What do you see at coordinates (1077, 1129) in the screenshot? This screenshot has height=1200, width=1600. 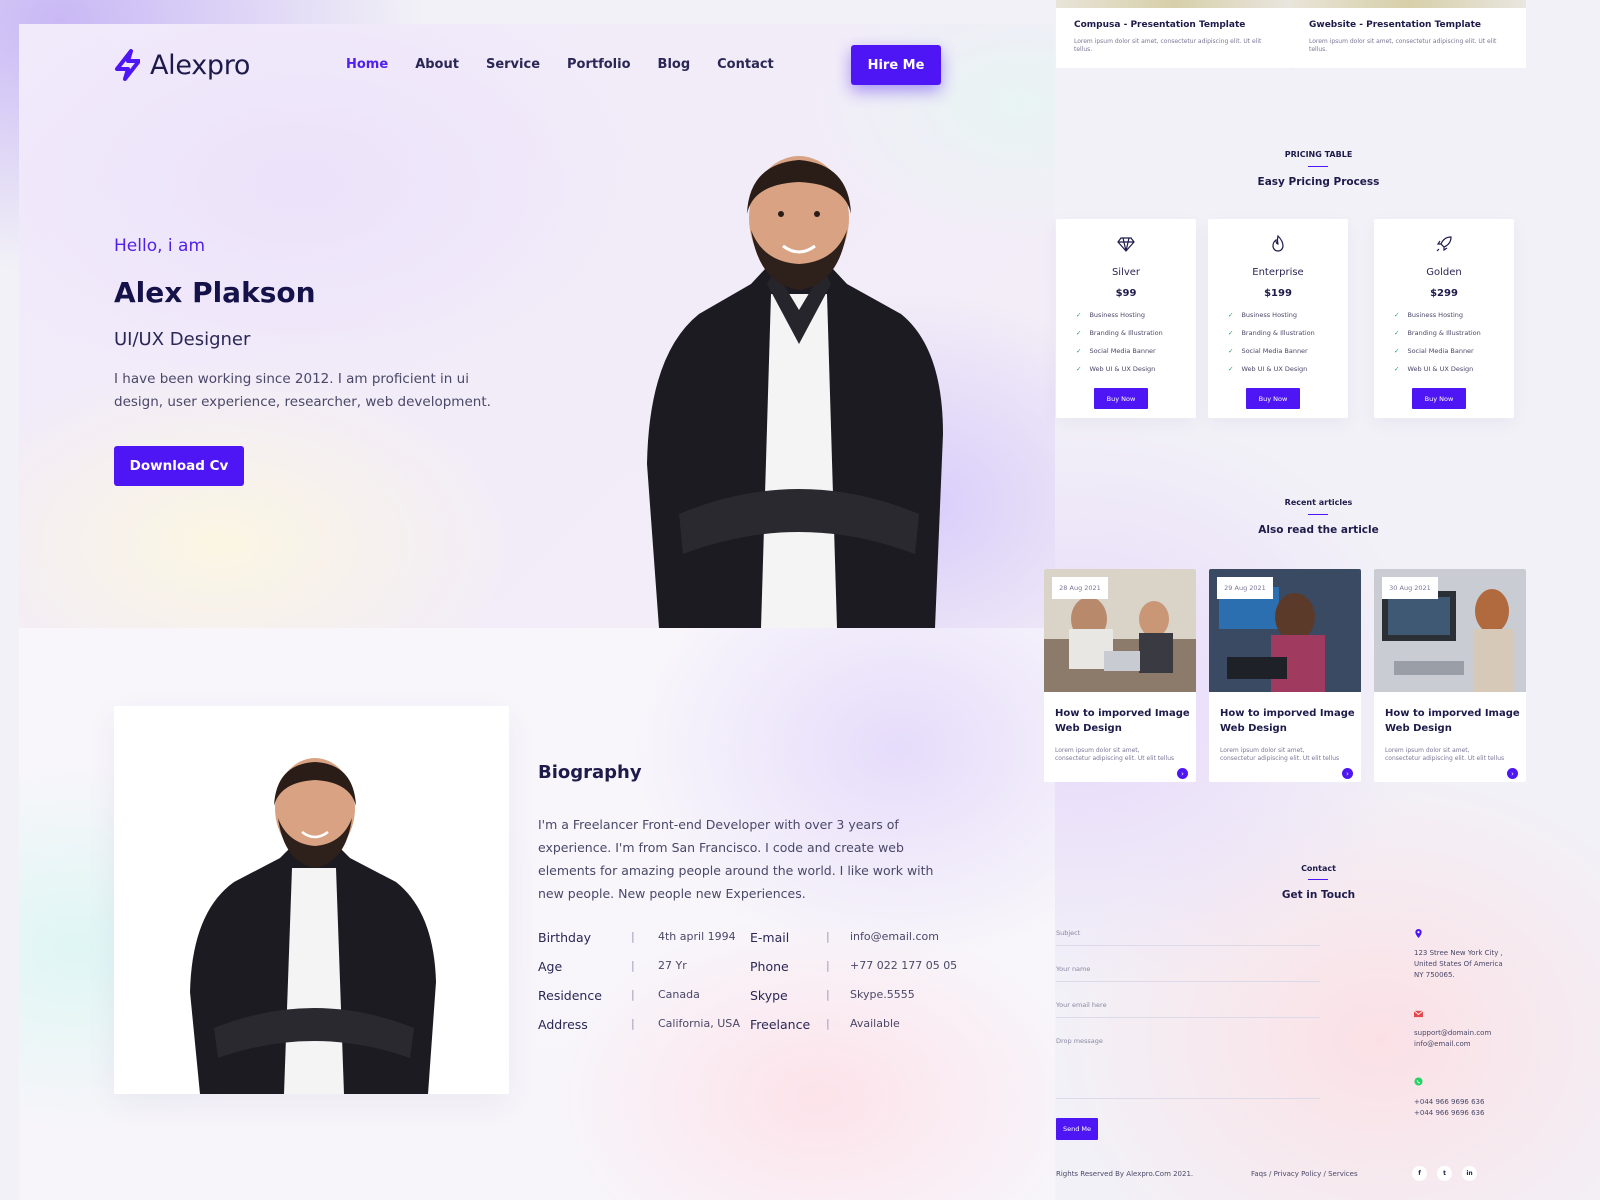 I see `send-button: Send Me` at bounding box center [1077, 1129].